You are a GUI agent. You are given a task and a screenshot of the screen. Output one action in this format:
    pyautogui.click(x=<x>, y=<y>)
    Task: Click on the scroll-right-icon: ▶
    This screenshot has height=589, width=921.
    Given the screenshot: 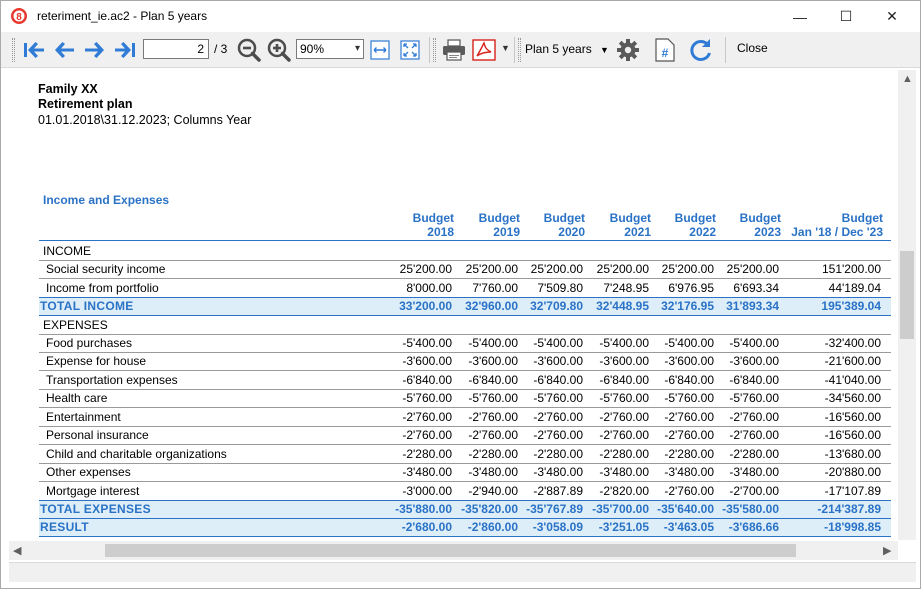 What is the action you would take?
    pyautogui.click(x=887, y=550)
    